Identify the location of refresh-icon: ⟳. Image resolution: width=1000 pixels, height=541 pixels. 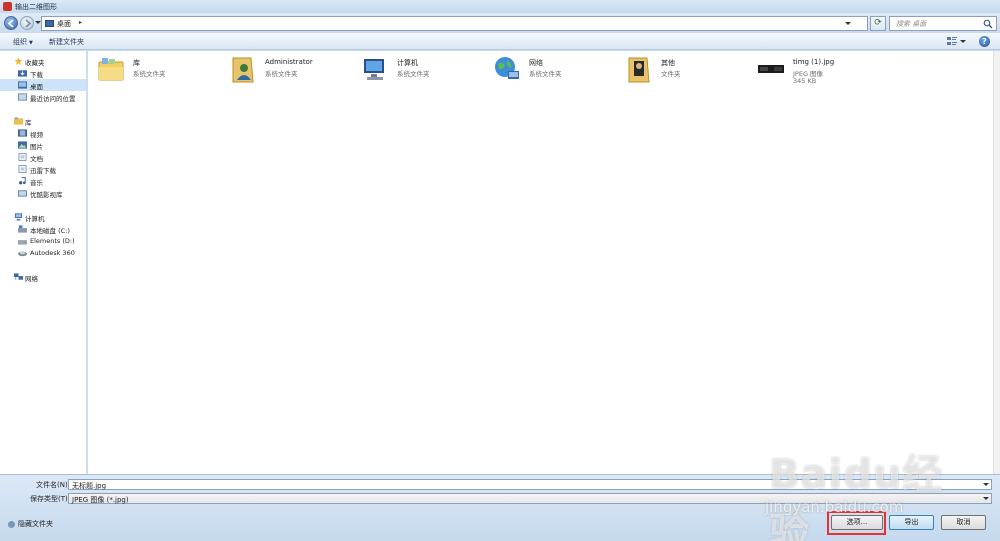
(878, 23).